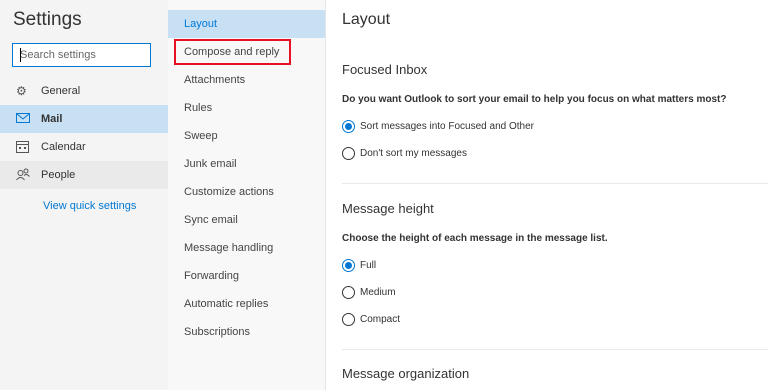  I want to click on search-settings-input: Search settings, so click(81, 55).